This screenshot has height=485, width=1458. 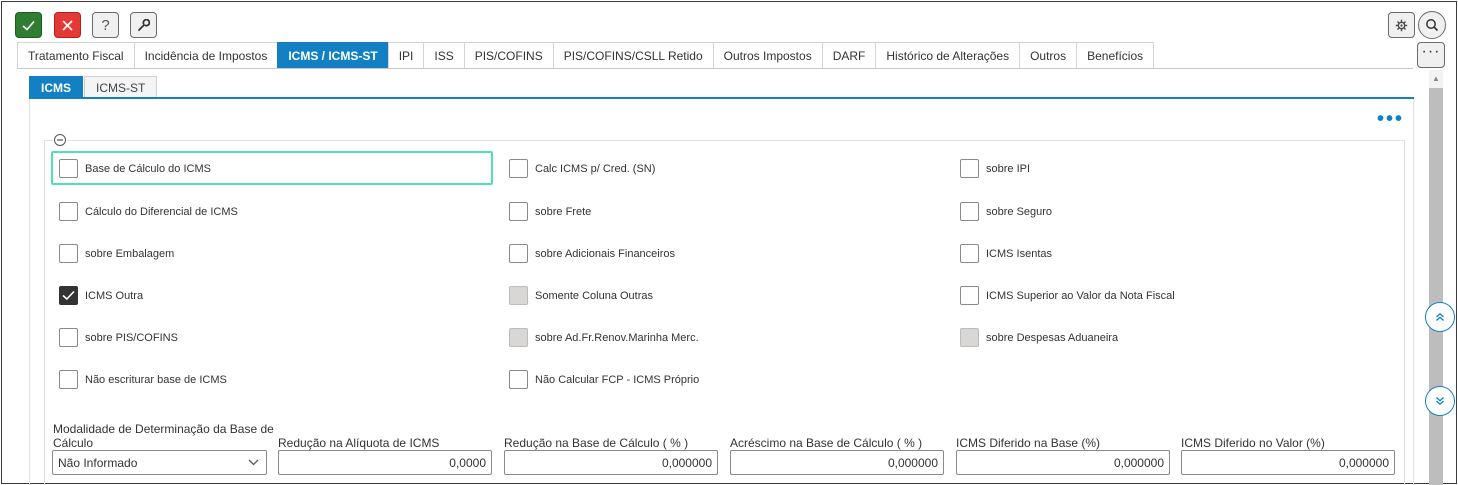 I want to click on scrollbar-thumb, so click(x=1436, y=286).